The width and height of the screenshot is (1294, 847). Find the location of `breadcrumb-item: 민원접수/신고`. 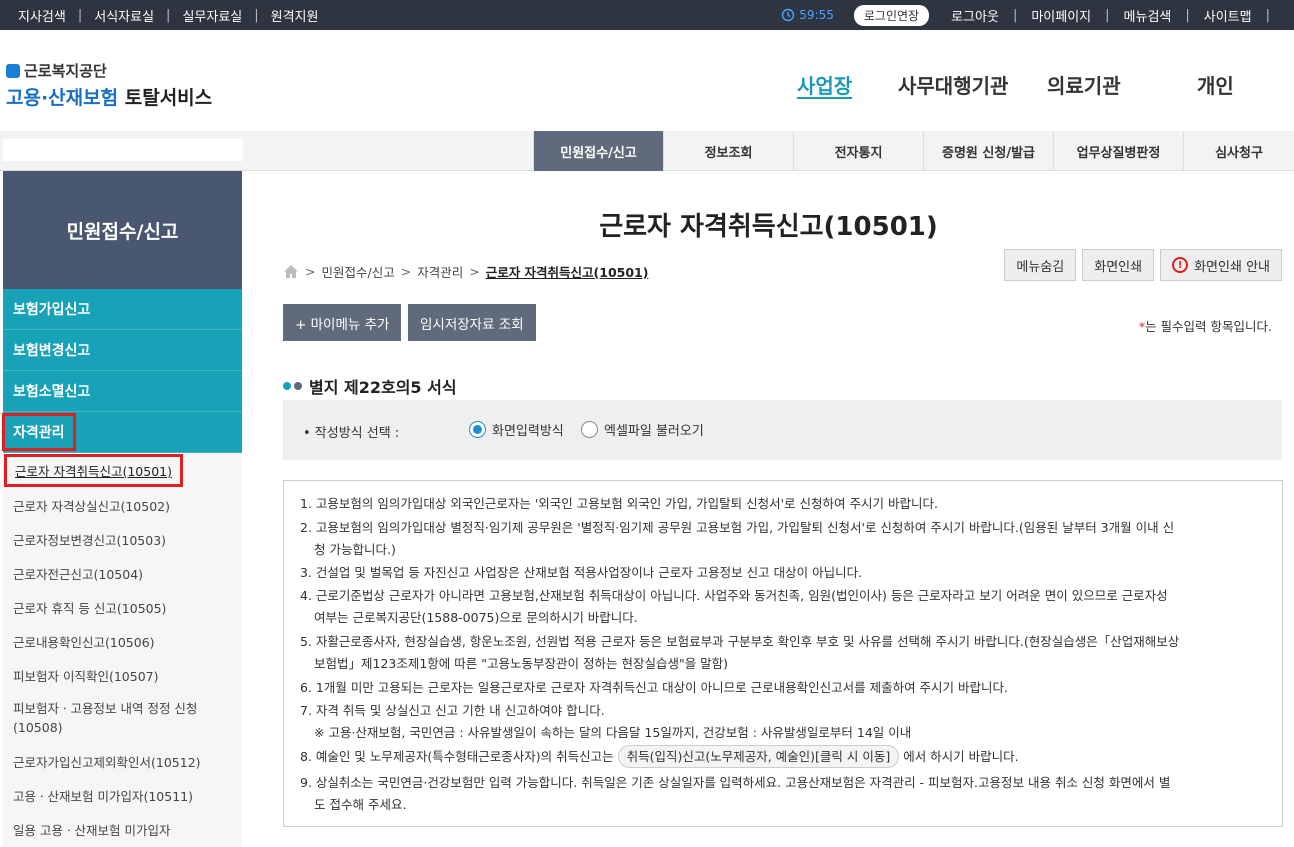

breadcrumb-item: 민원접수/신고 is located at coordinates (357, 271).